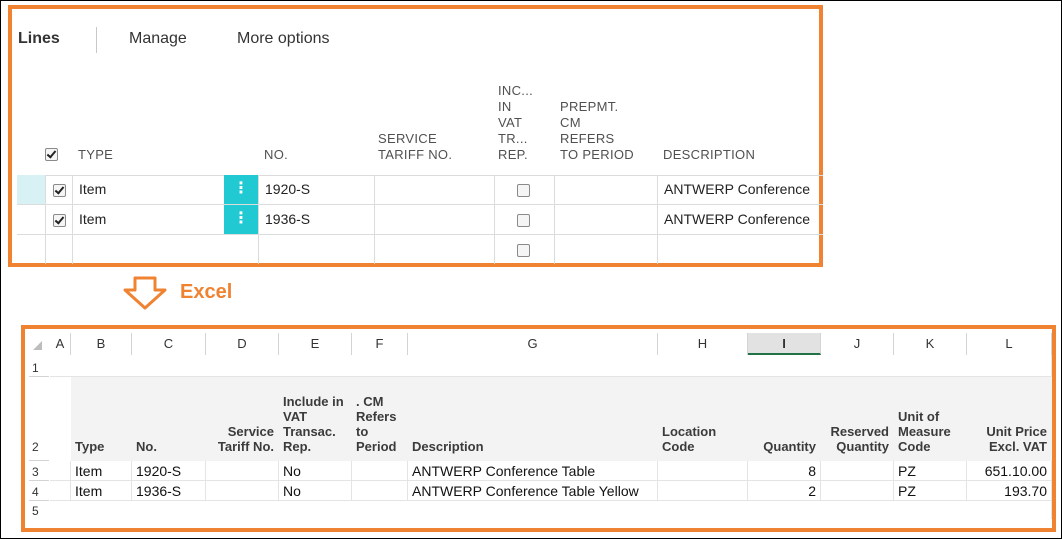  I want to click on cell-quantity: 2, so click(784, 491).